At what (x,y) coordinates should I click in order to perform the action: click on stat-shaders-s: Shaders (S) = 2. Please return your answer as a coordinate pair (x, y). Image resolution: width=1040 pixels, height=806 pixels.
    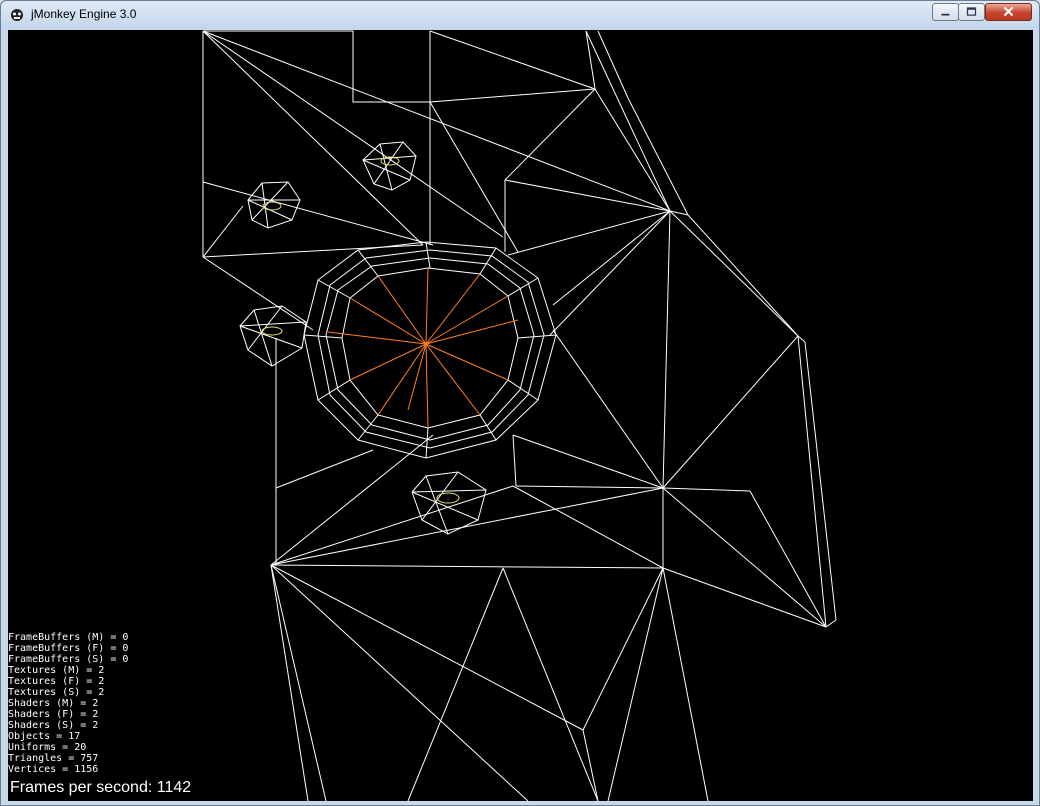
    Looking at the image, I should click on (53, 725).